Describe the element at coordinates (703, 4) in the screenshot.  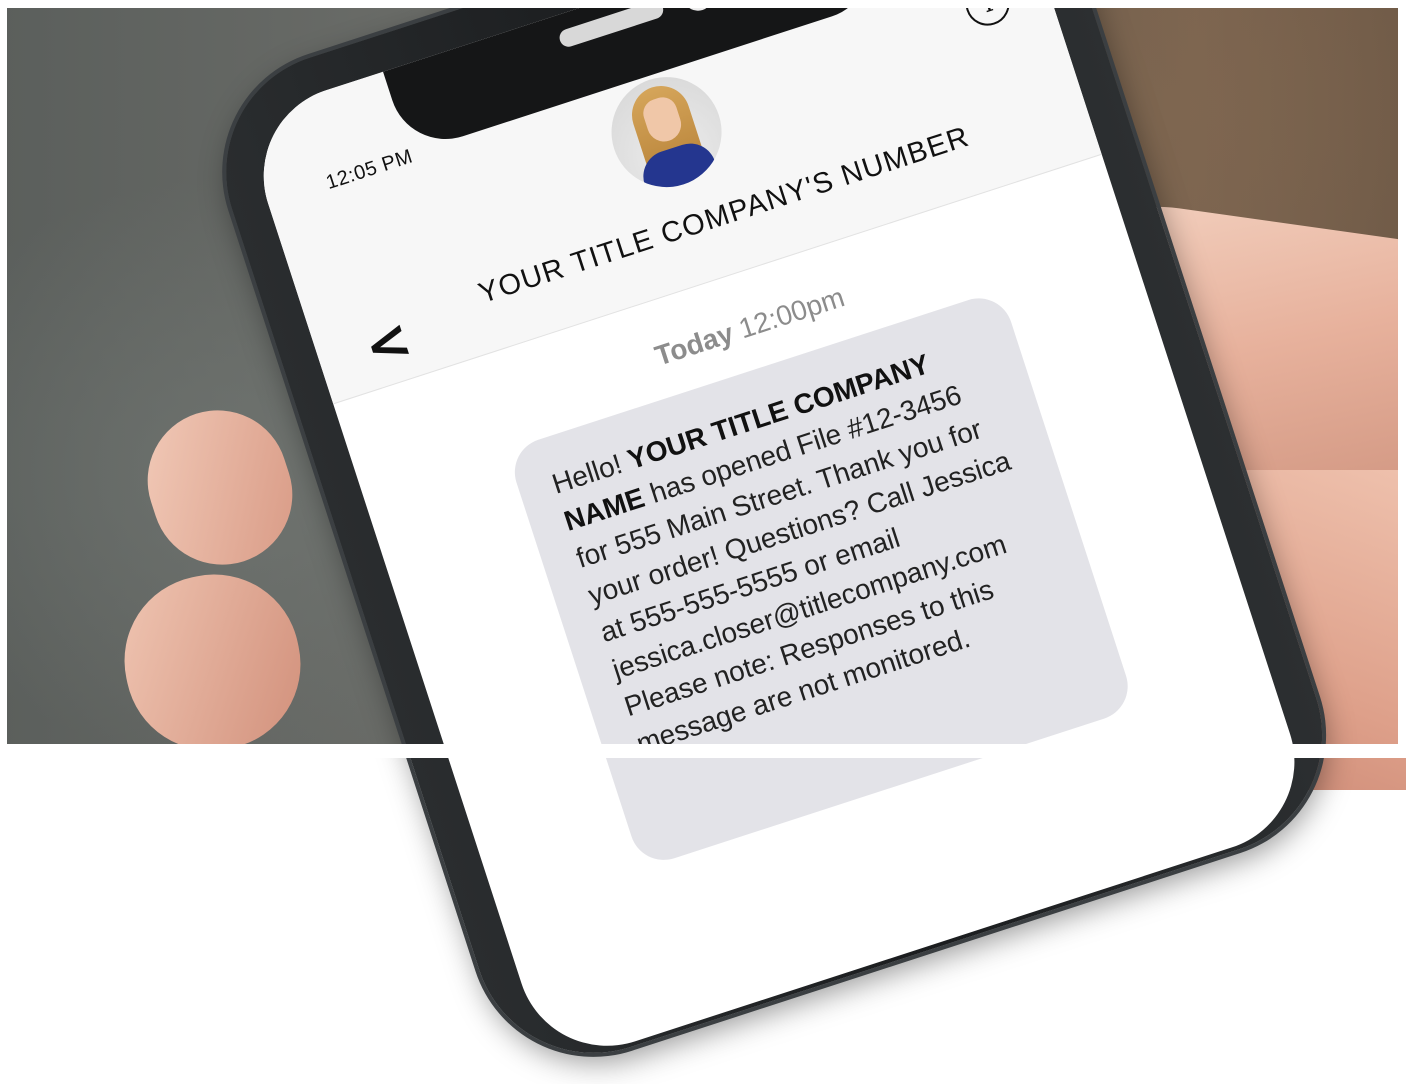
I see `image-border-top` at that location.